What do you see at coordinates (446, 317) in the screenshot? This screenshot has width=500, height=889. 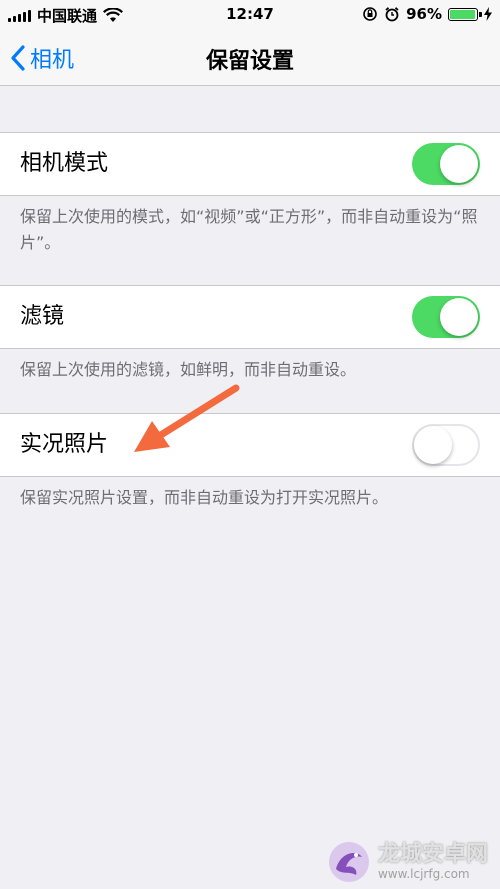 I see `filters-toggle` at bounding box center [446, 317].